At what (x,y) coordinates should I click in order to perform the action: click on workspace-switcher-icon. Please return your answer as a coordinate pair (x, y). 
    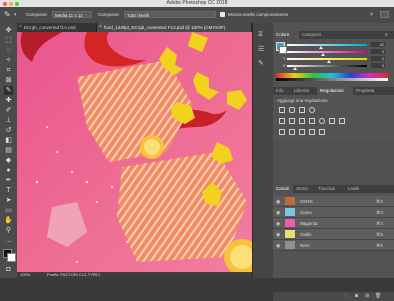
    Looking at the image, I should click on (384, 14).